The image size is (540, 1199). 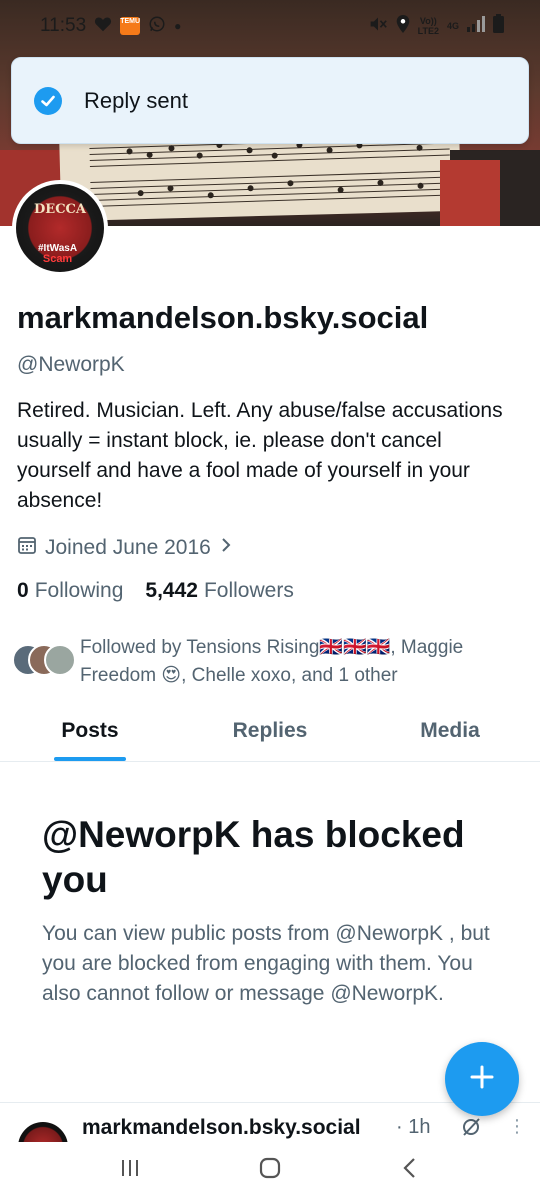 What do you see at coordinates (403, 26) in the screenshot?
I see `location-icon` at bounding box center [403, 26].